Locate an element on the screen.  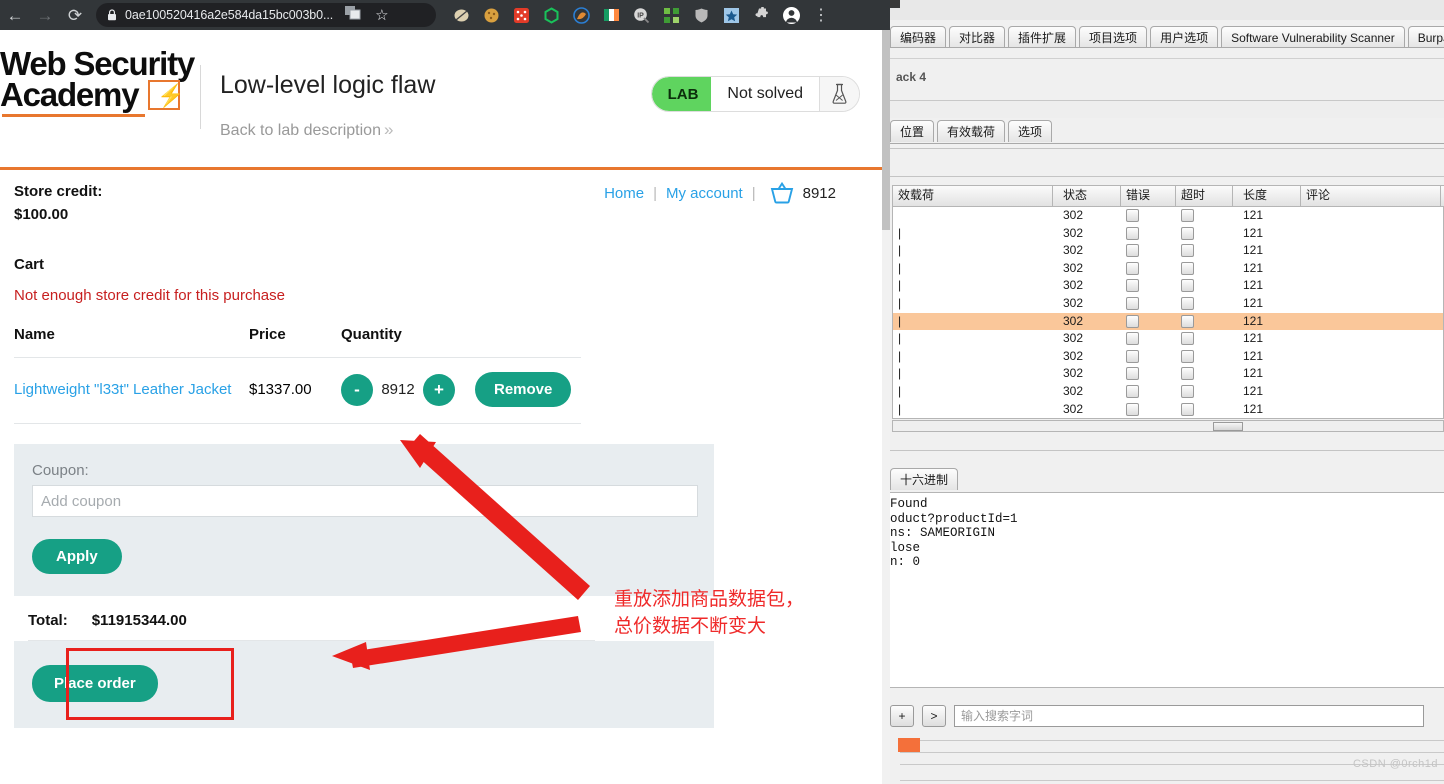
page-scrollbar is located at coordinates (886, 407).